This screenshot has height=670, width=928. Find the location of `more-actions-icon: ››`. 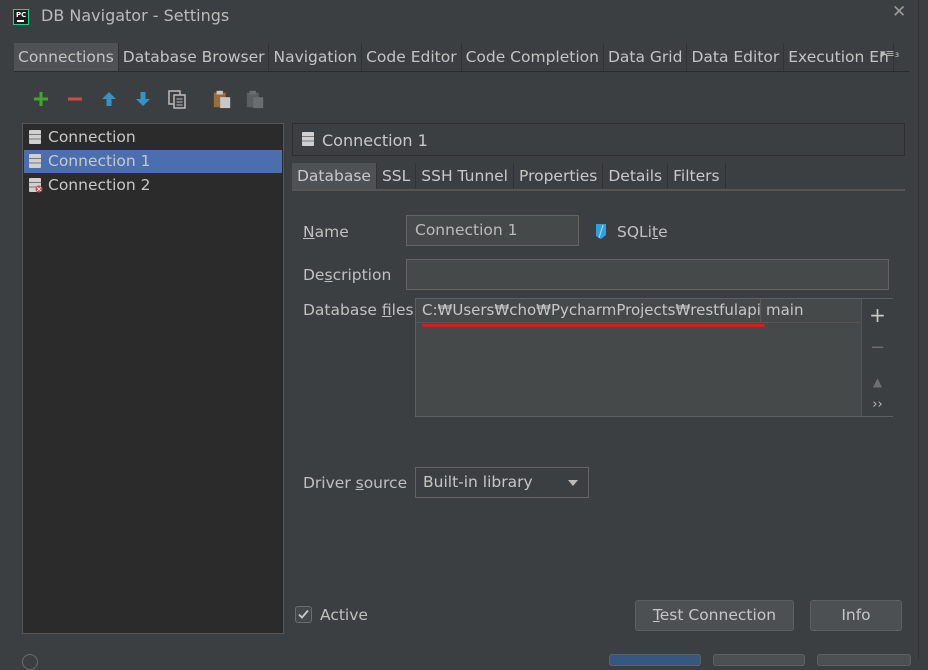

more-actions-icon: ›› is located at coordinates (877, 404).